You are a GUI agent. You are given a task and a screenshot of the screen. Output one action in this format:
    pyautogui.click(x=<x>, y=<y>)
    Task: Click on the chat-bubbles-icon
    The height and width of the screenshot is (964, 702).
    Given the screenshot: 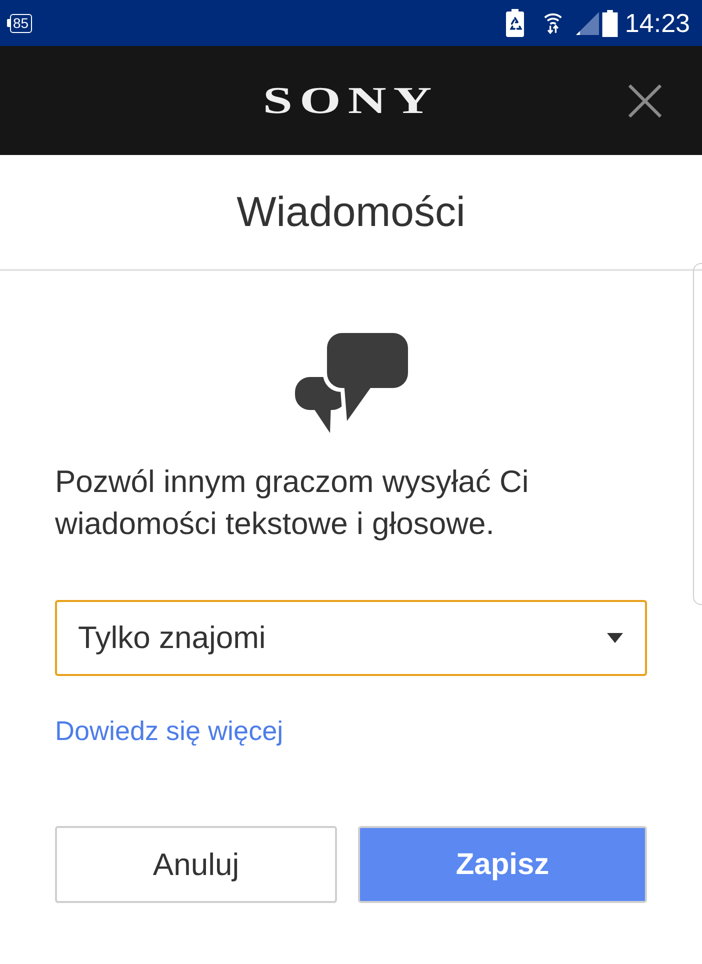 What is the action you would take?
    pyautogui.click(x=352, y=383)
    